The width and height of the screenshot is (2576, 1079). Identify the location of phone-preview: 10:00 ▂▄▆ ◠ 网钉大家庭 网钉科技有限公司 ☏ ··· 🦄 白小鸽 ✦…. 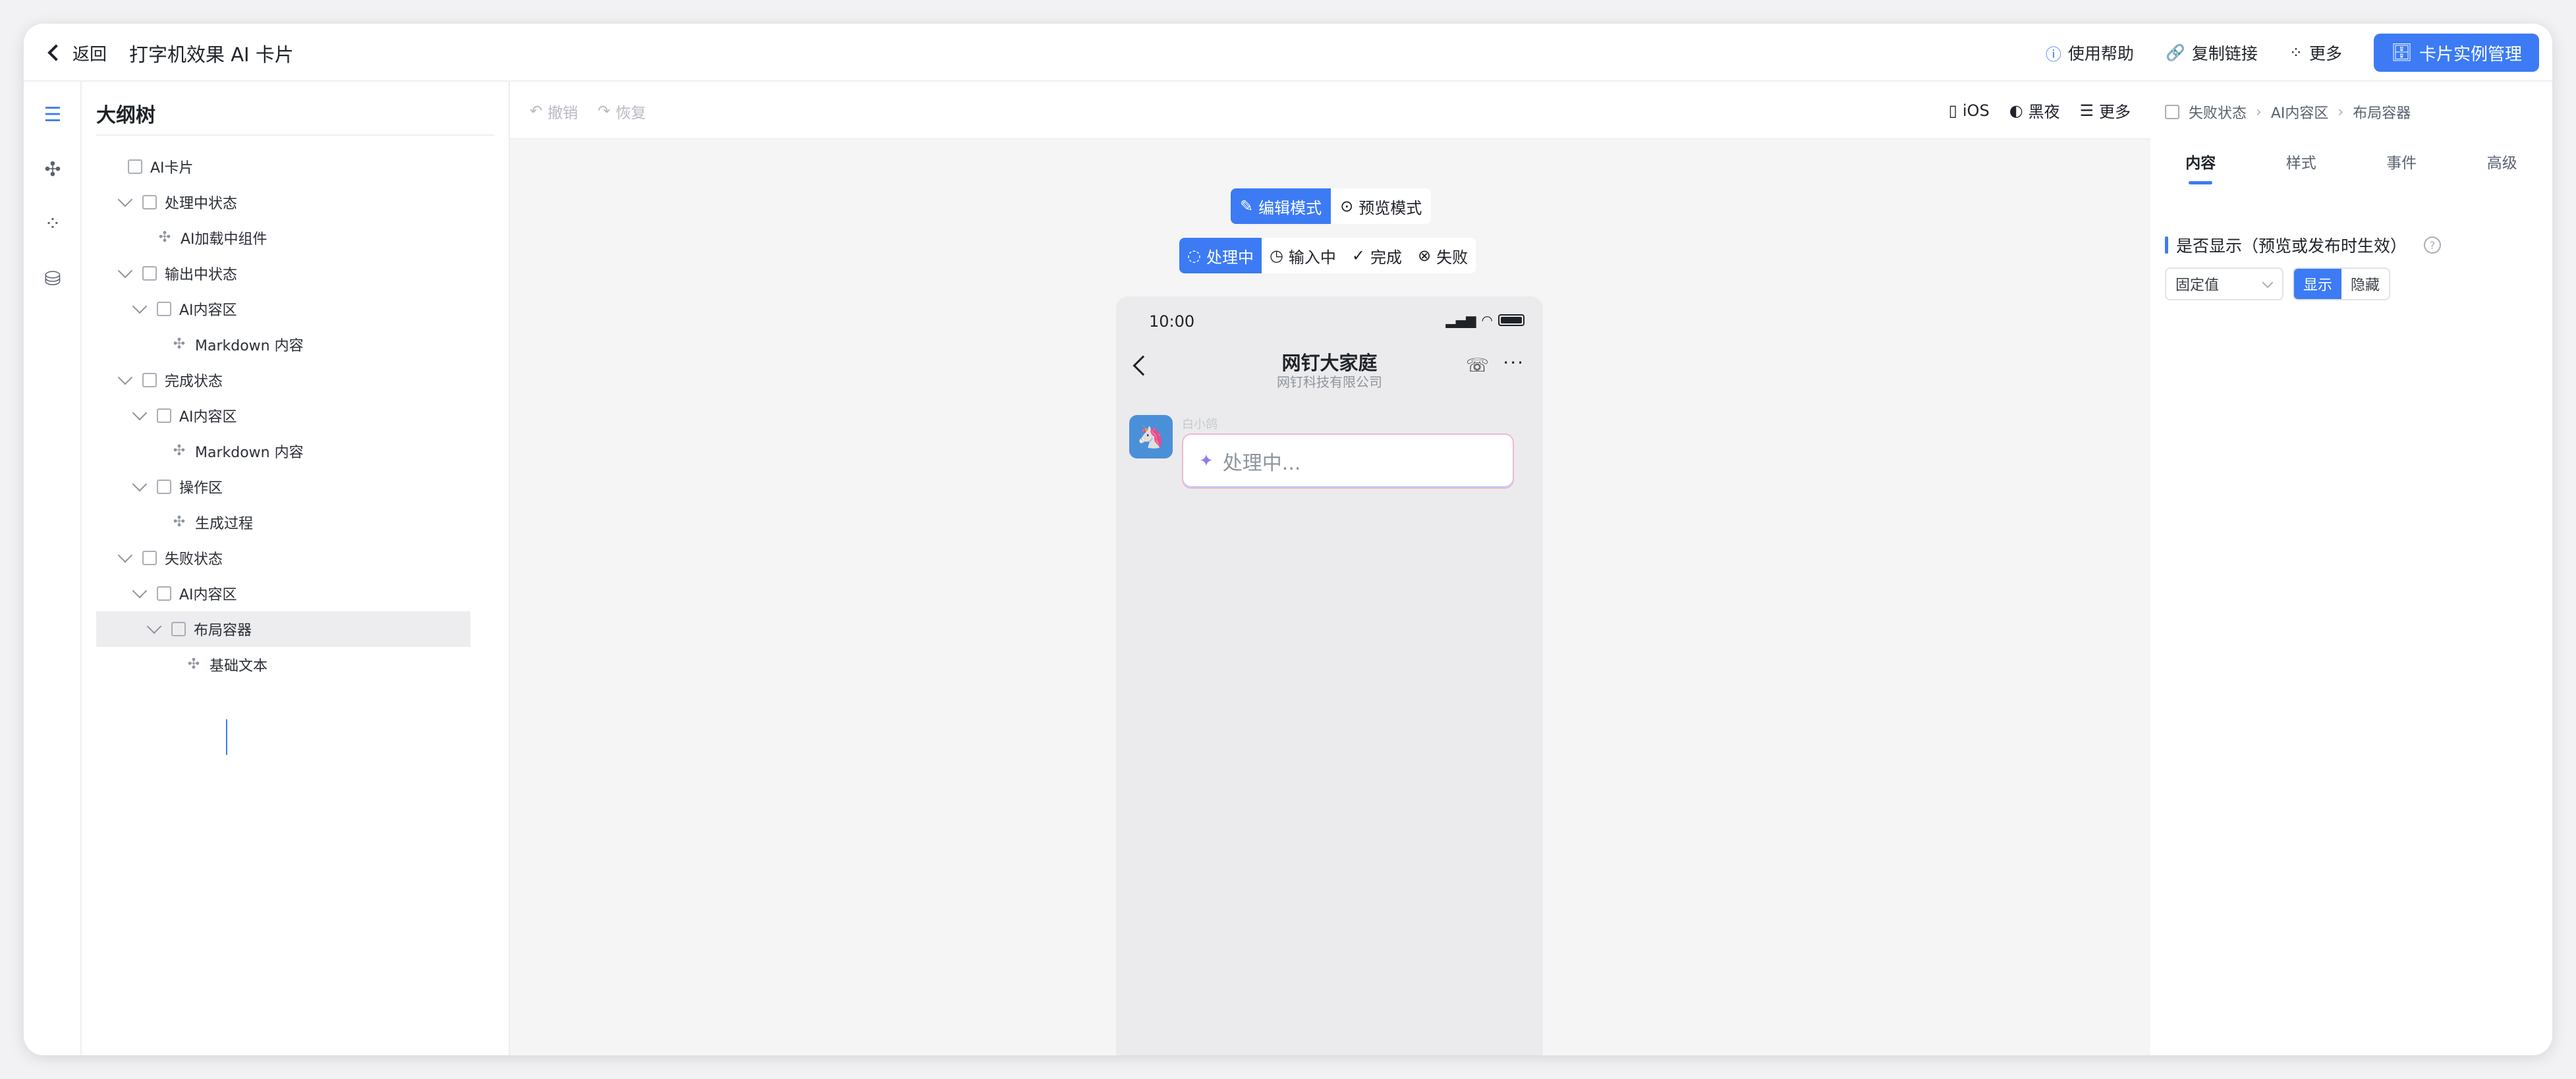
(1329, 675).